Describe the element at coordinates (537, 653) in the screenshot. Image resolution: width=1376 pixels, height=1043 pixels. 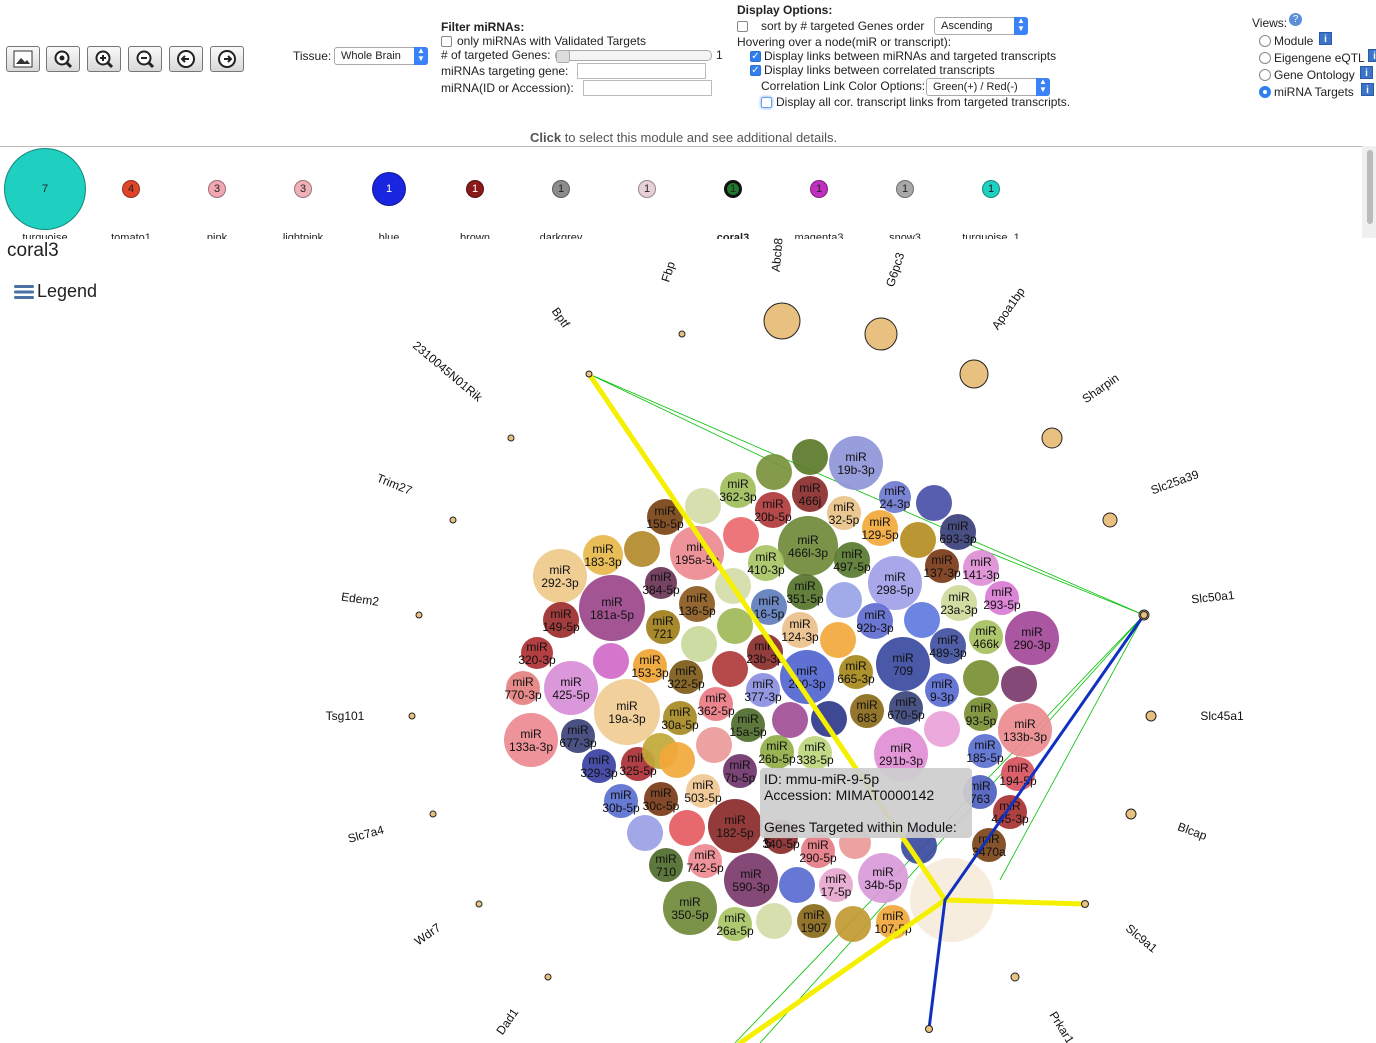
I see `mirna-node: miR320-3p` at that location.